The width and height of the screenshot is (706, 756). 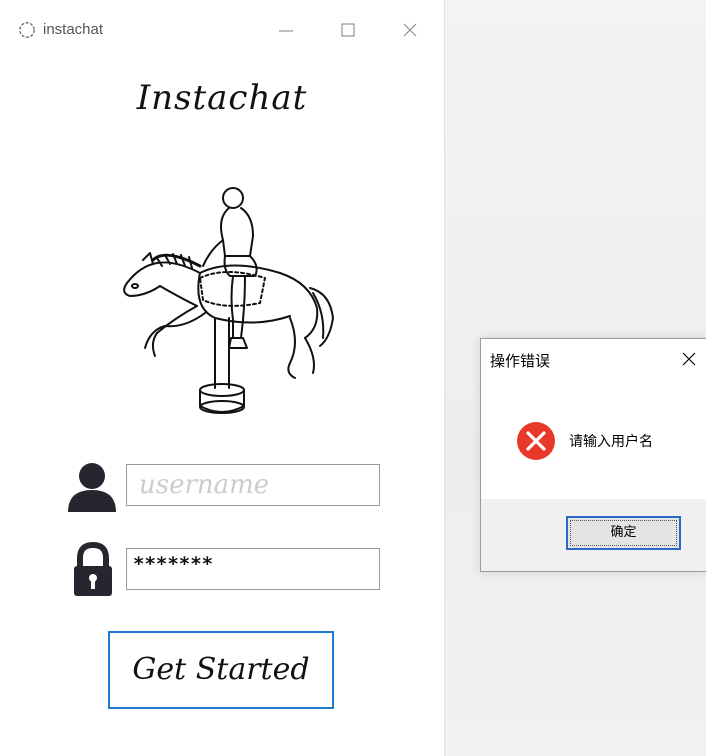 I want to click on username-input: username, so click(x=253, y=485).